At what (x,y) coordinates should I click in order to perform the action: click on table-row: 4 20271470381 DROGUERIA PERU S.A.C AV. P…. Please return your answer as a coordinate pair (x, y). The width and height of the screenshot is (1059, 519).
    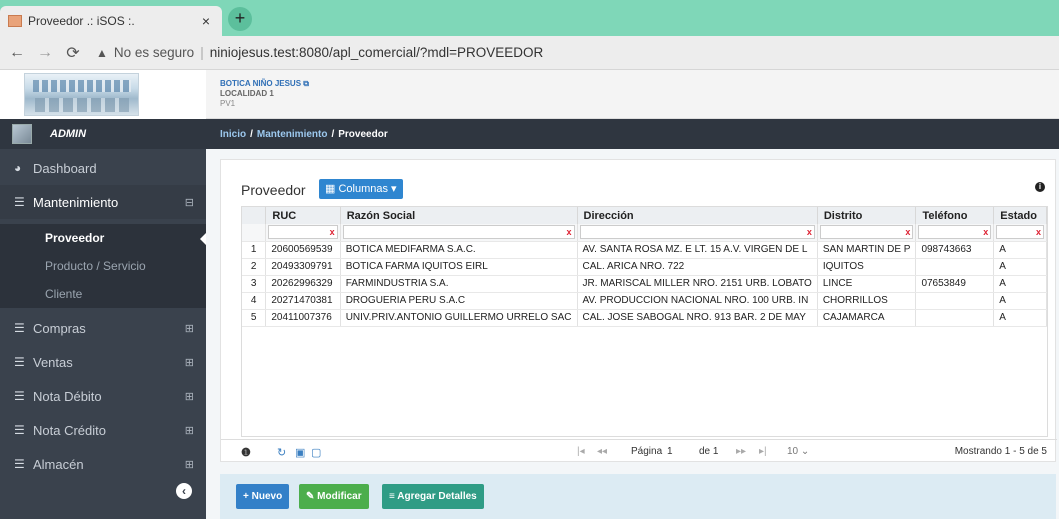
    Looking at the image, I should click on (644, 301).